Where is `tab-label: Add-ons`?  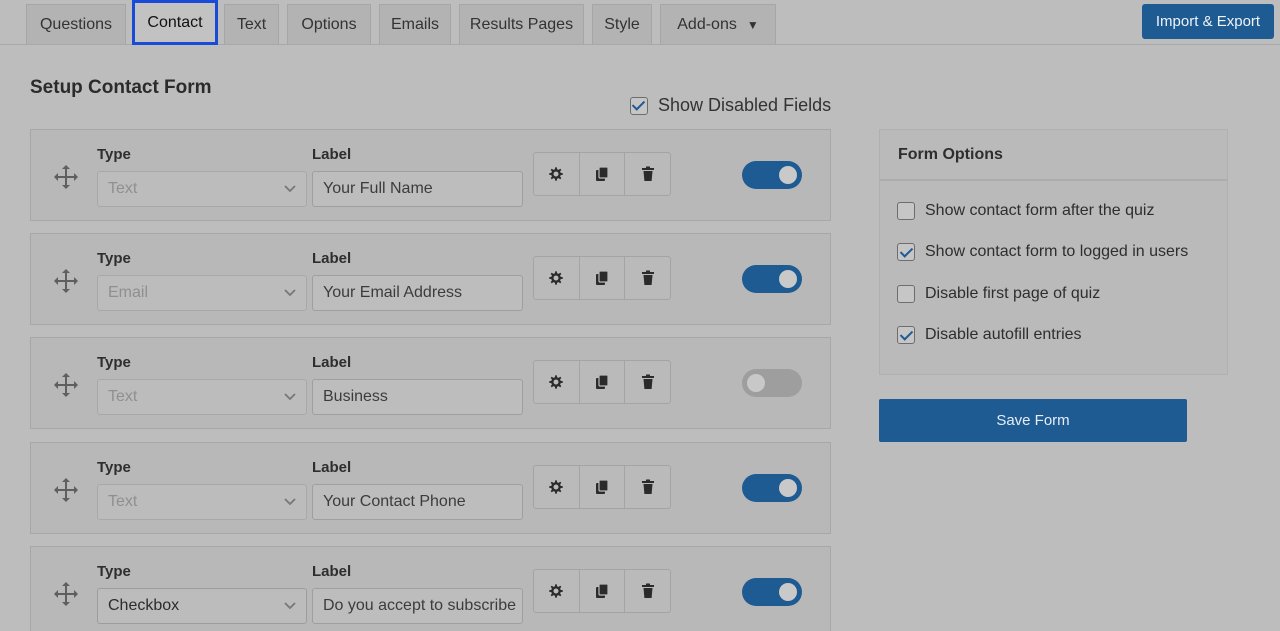 tab-label: Add-ons is located at coordinates (707, 24).